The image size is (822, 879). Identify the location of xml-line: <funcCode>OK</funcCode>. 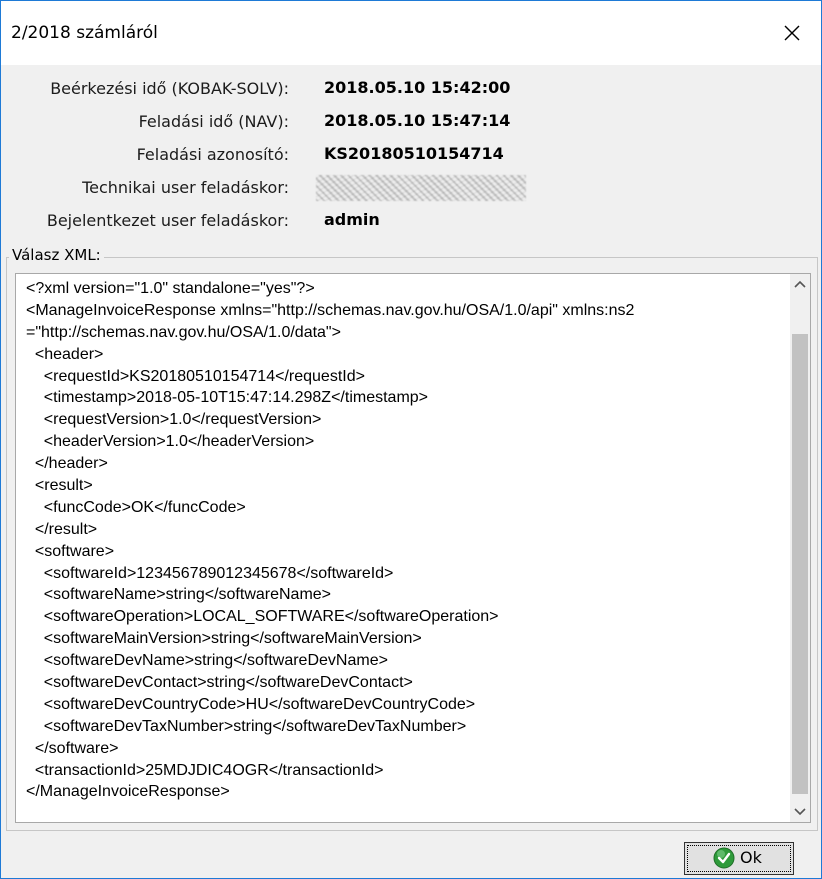
(136, 507).